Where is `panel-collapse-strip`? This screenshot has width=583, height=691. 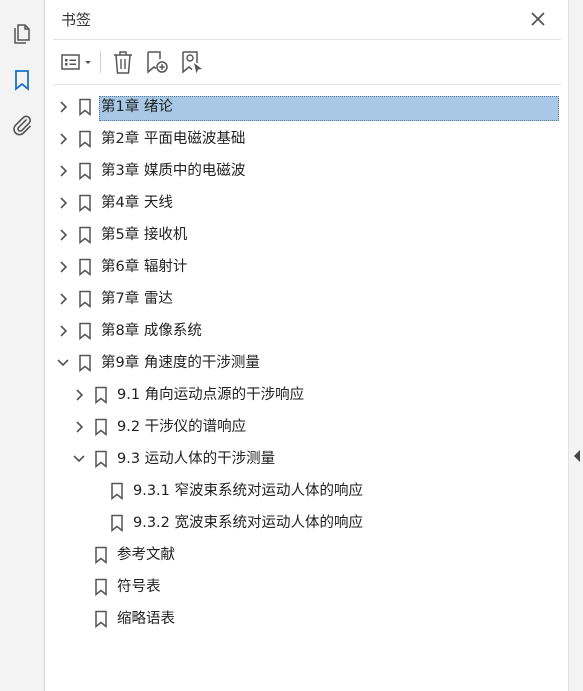
panel-collapse-strip is located at coordinates (575, 345).